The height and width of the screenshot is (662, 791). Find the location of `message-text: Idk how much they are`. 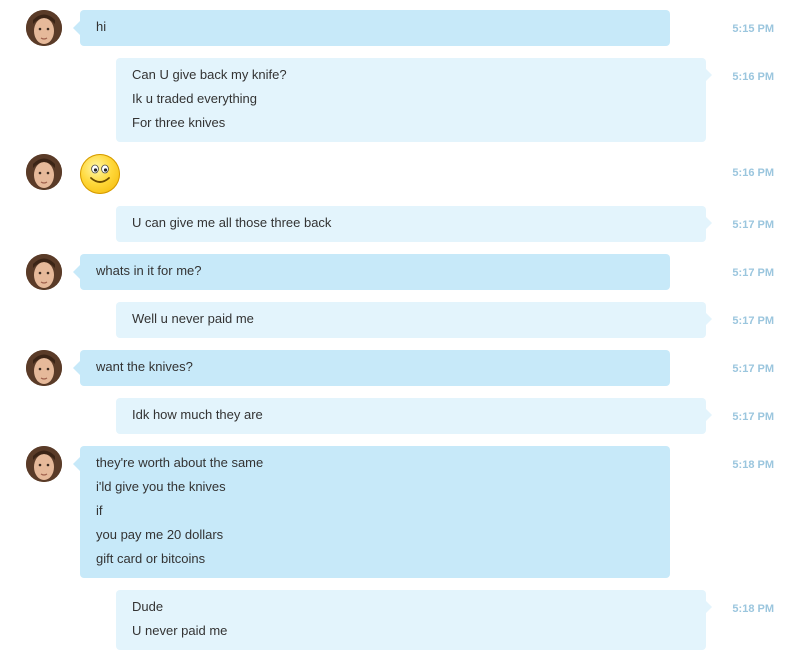

message-text: Idk how much they are is located at coordinates (197, 414).